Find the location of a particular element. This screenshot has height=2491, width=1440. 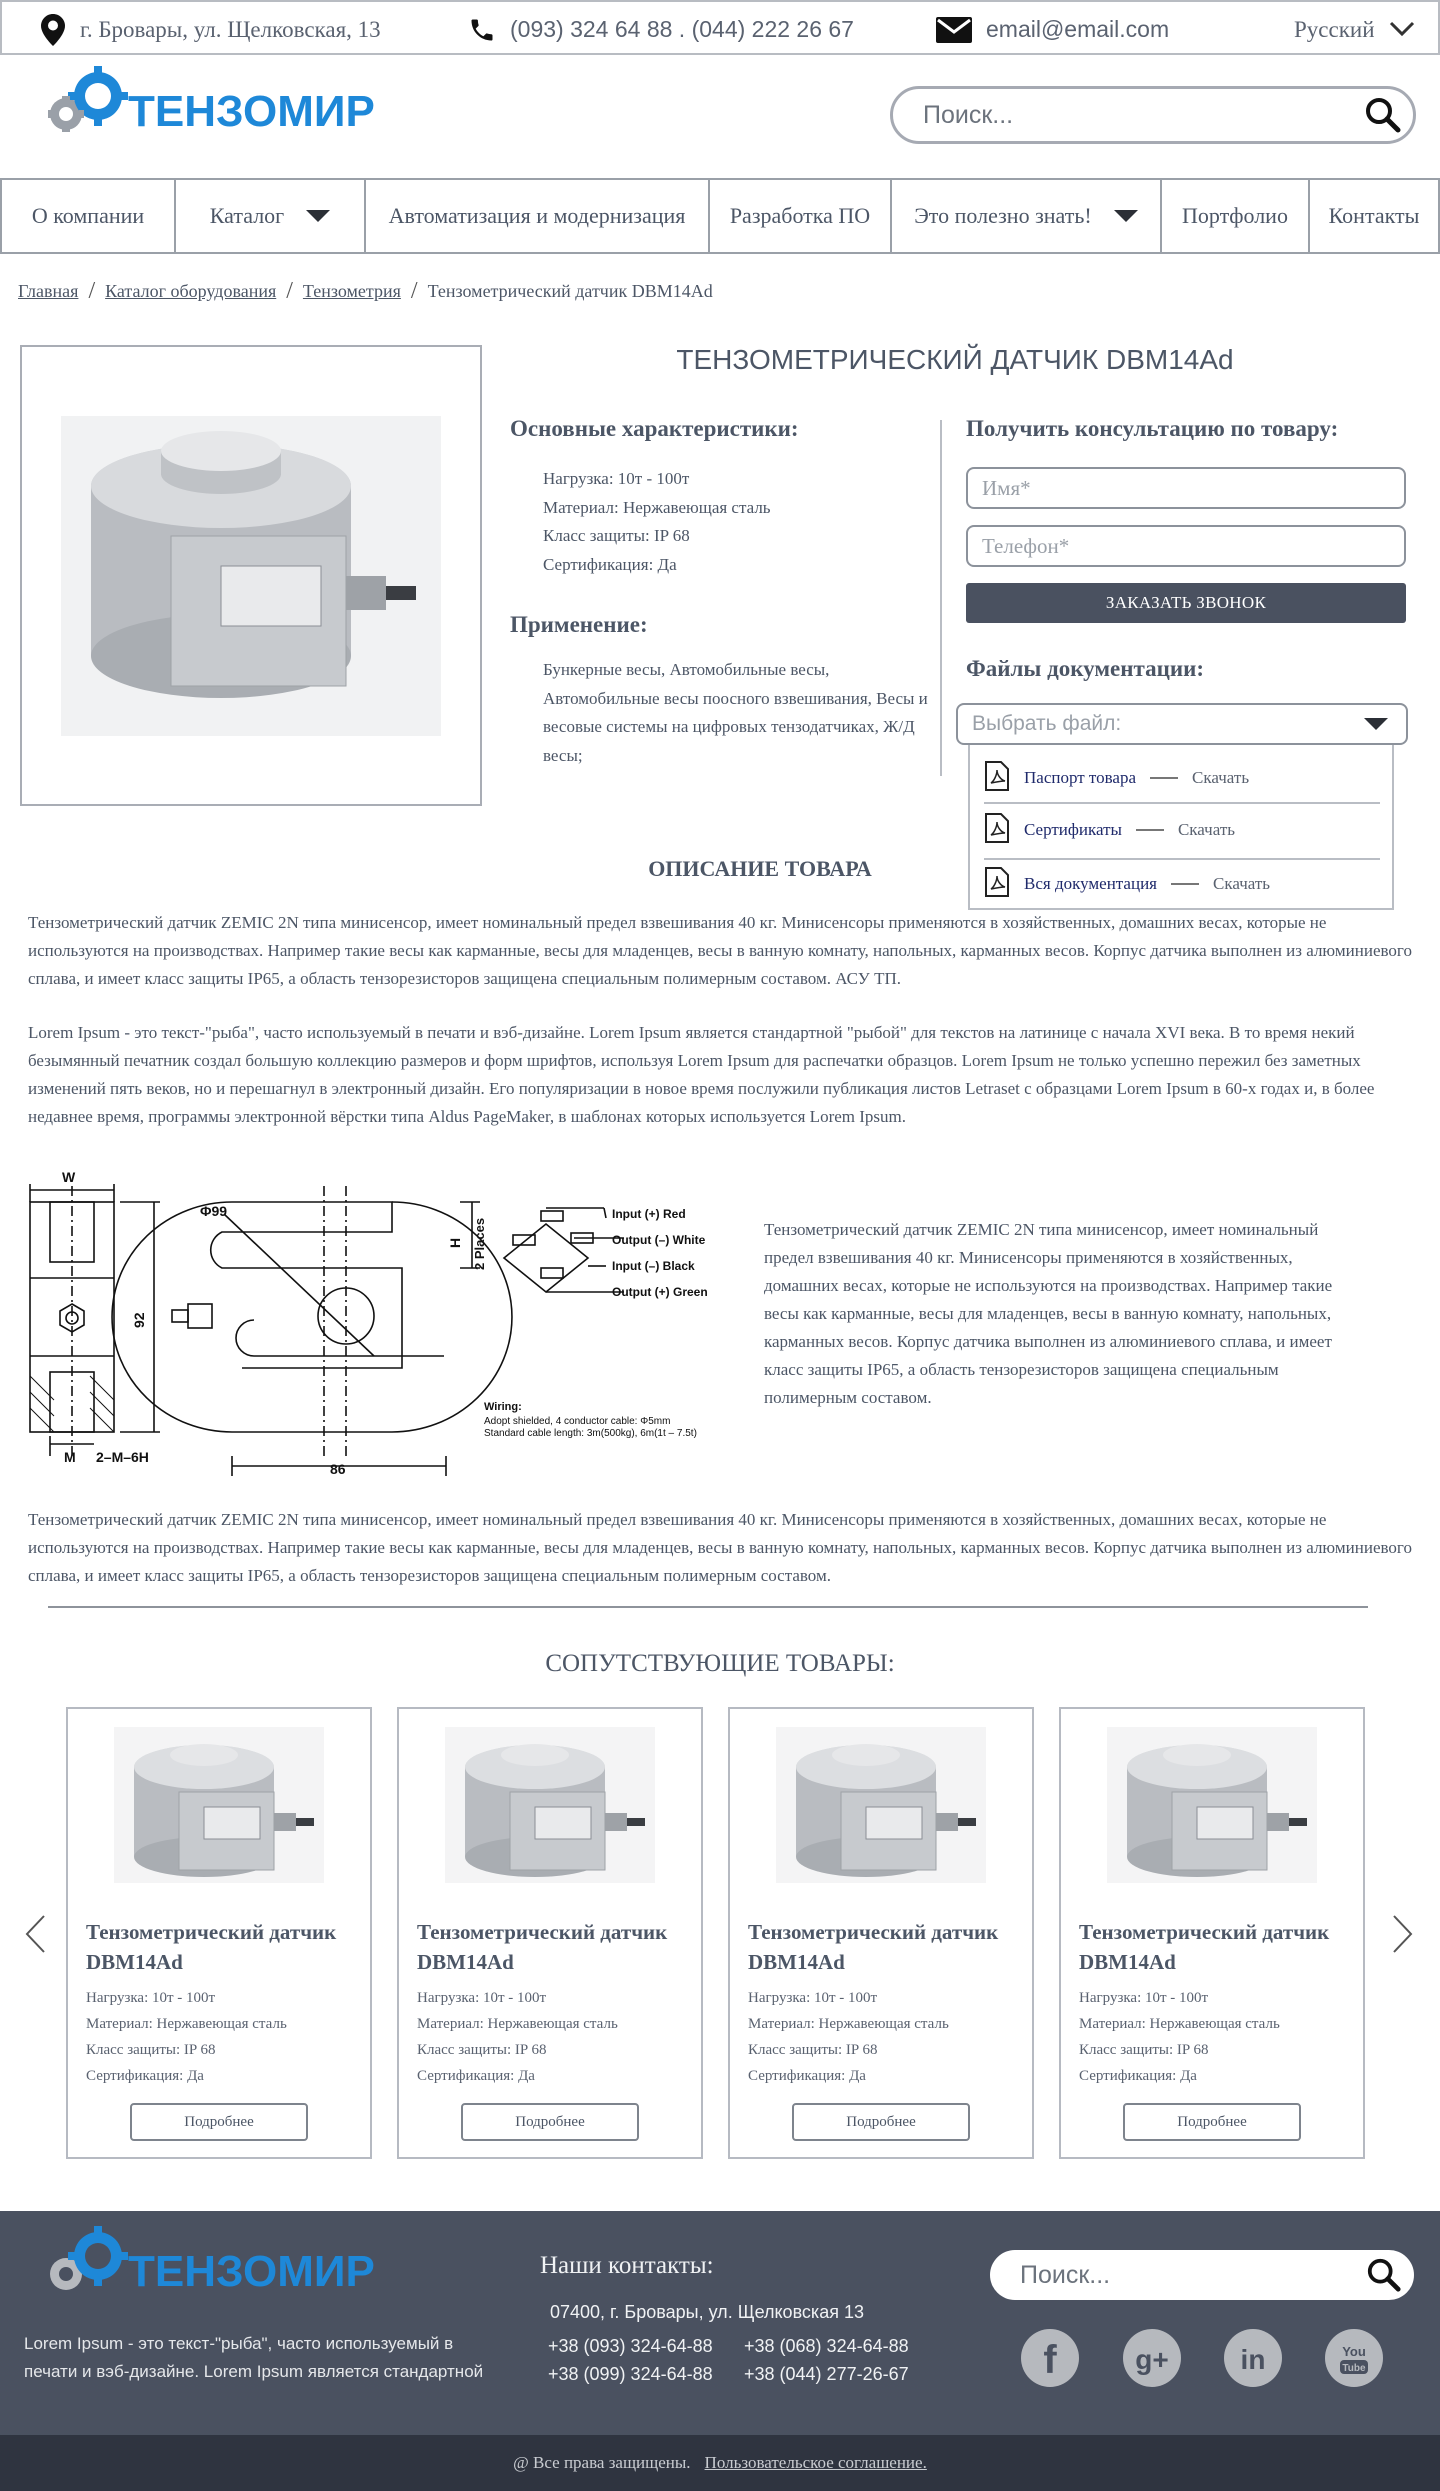

nav-item-contacts: Контакты is located at coordinates (1374, 216).